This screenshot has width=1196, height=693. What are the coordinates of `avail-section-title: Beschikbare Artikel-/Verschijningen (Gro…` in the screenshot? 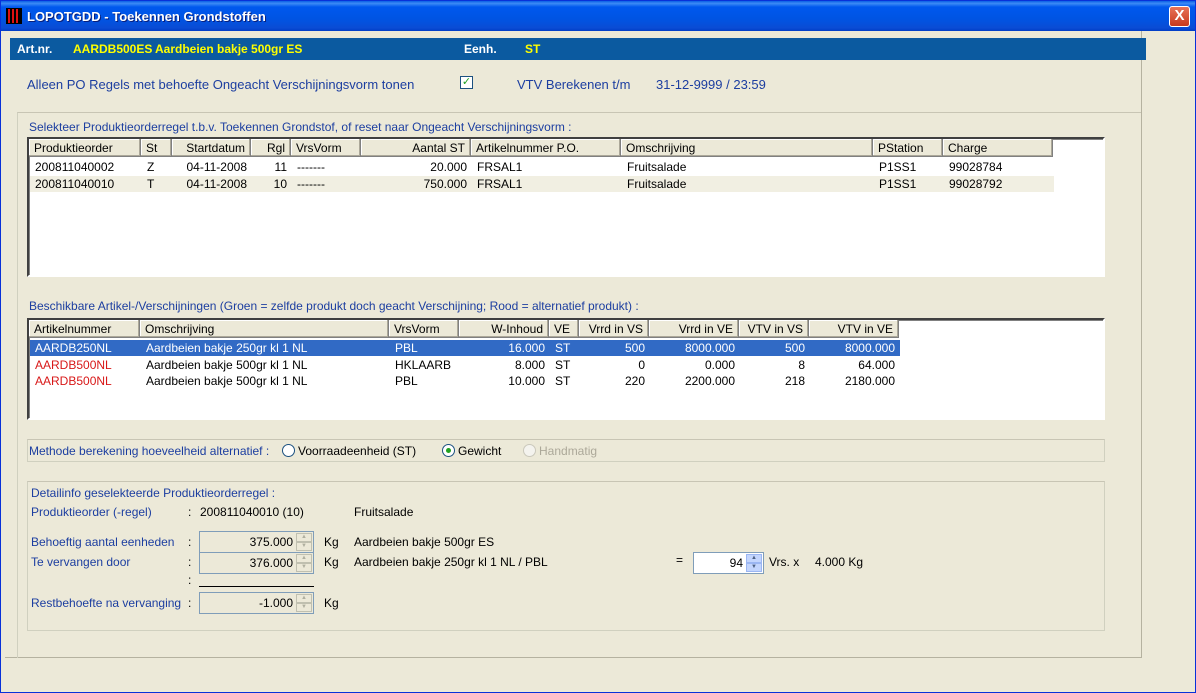 It's located at (334, 306).